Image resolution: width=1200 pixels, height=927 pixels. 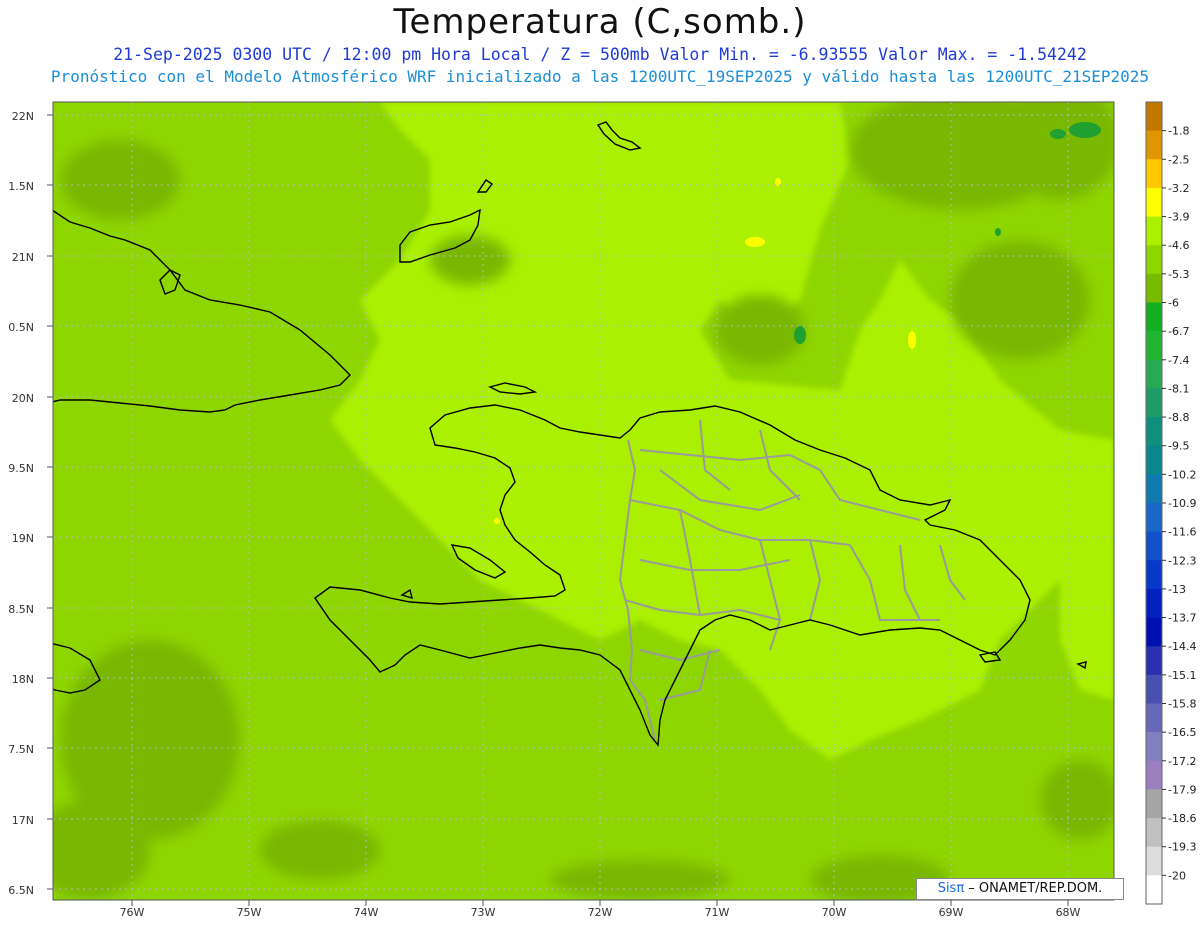 What do you see at coordinates (1177, 875) in the screenshot?
I see `legend-label: -20` at bounding box center [1177, 875].